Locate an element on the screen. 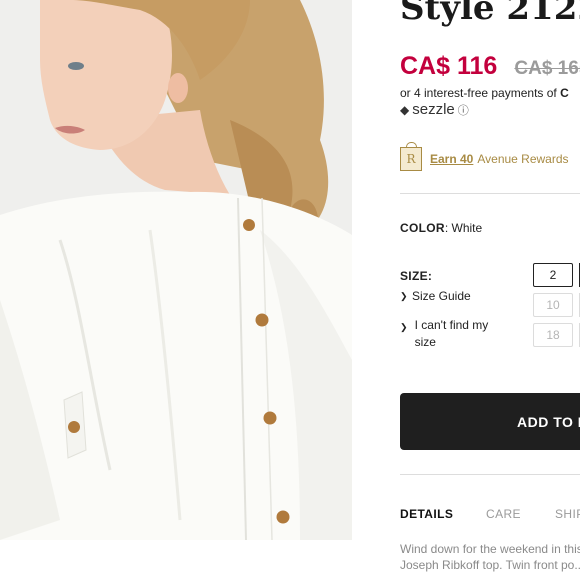 This screenshot has height=580, width=580. original-price: CA$ 165 is located at coordinates (547, 68).